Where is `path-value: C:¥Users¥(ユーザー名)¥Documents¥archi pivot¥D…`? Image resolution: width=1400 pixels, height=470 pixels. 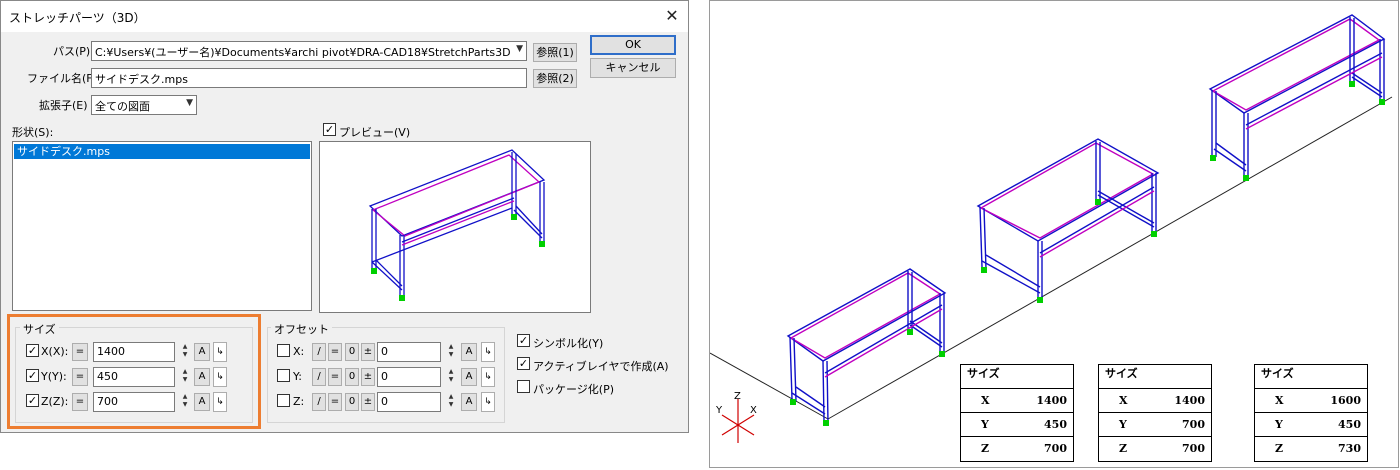
path-value: C:¥Users¥(ユーザー名)¥Documents¥archi pivot¥D… is located at coordinates (303, 52).